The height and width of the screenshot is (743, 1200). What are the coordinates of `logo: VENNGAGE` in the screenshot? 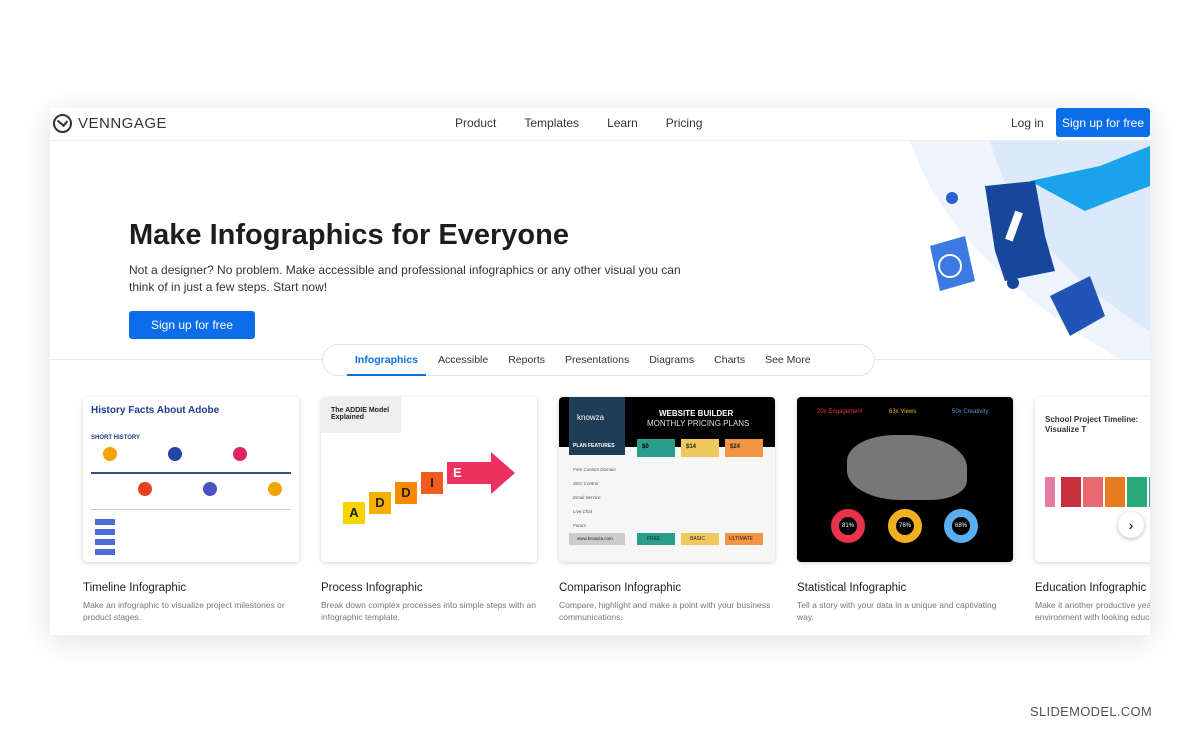 It's located at (110, 123).